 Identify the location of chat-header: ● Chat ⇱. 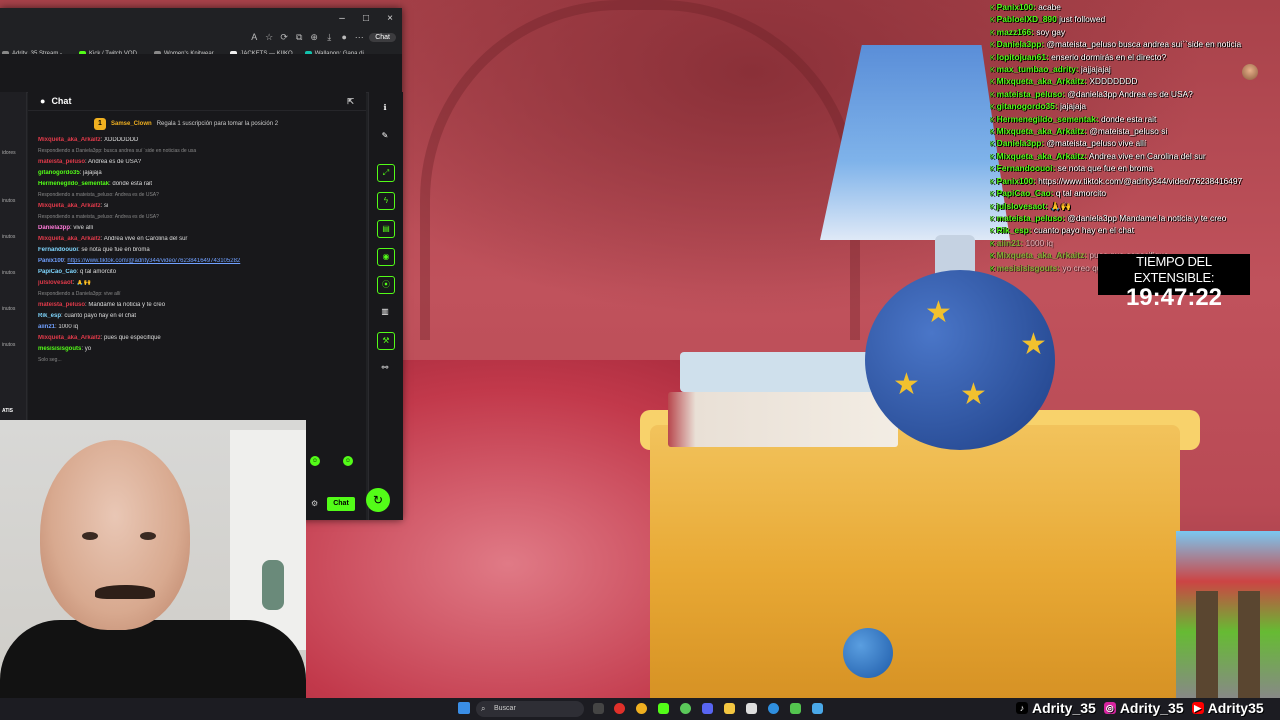
(197, 101).